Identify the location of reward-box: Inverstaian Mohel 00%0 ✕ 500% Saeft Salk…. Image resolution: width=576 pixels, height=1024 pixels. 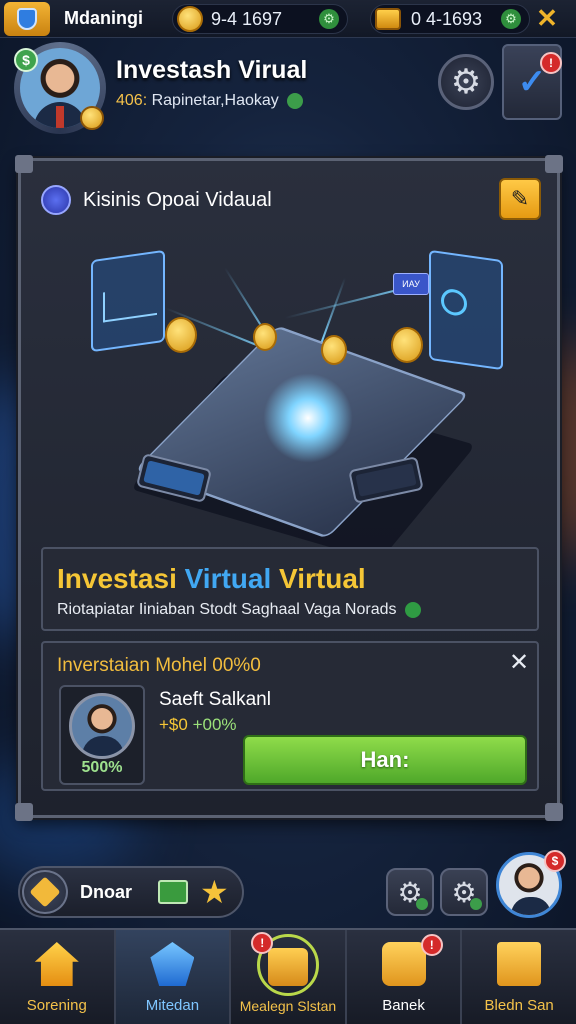
(290, 716).